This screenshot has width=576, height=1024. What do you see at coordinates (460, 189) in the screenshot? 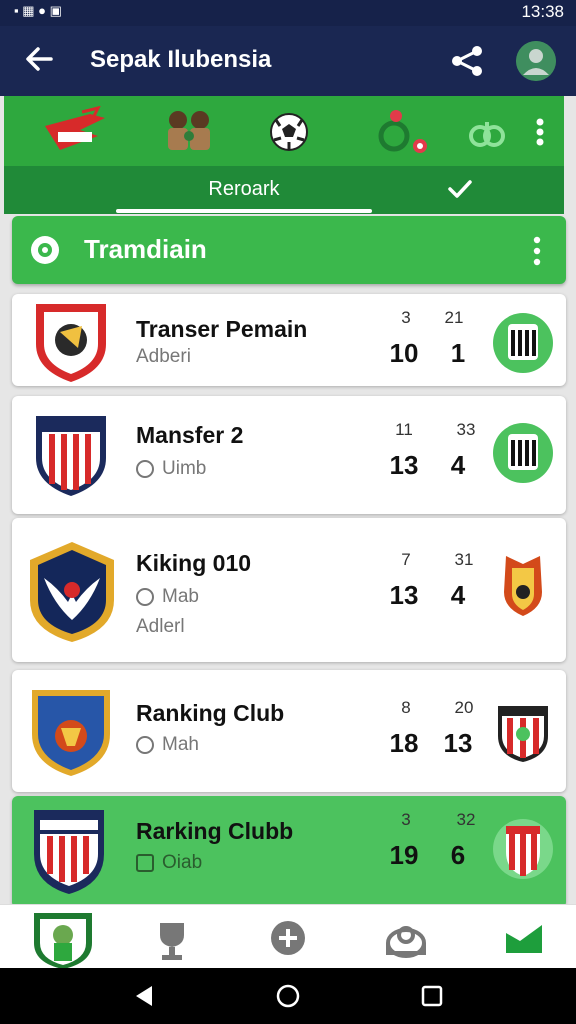
I see `check-icon` at bounding box center [460, 189].